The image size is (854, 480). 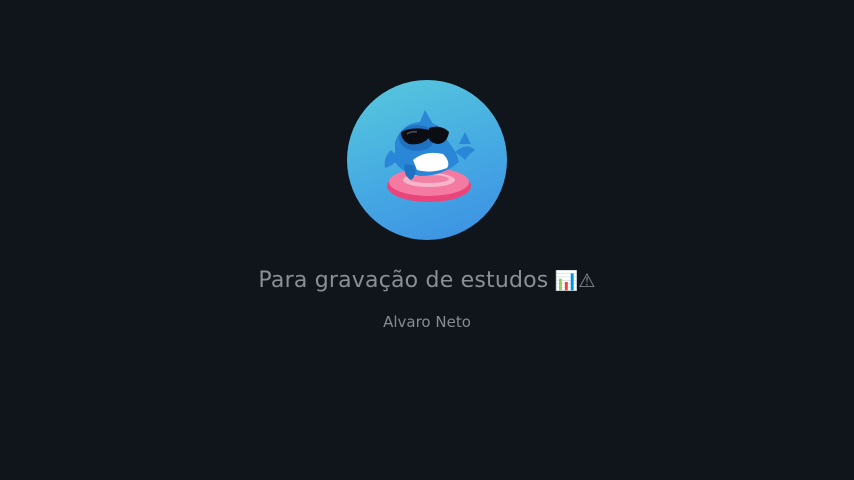 What do you see at coordinates (403, 280) in the screenshot?
I see `profile-title-text: Para gravação de estudos` at bounding box center [403, 280].